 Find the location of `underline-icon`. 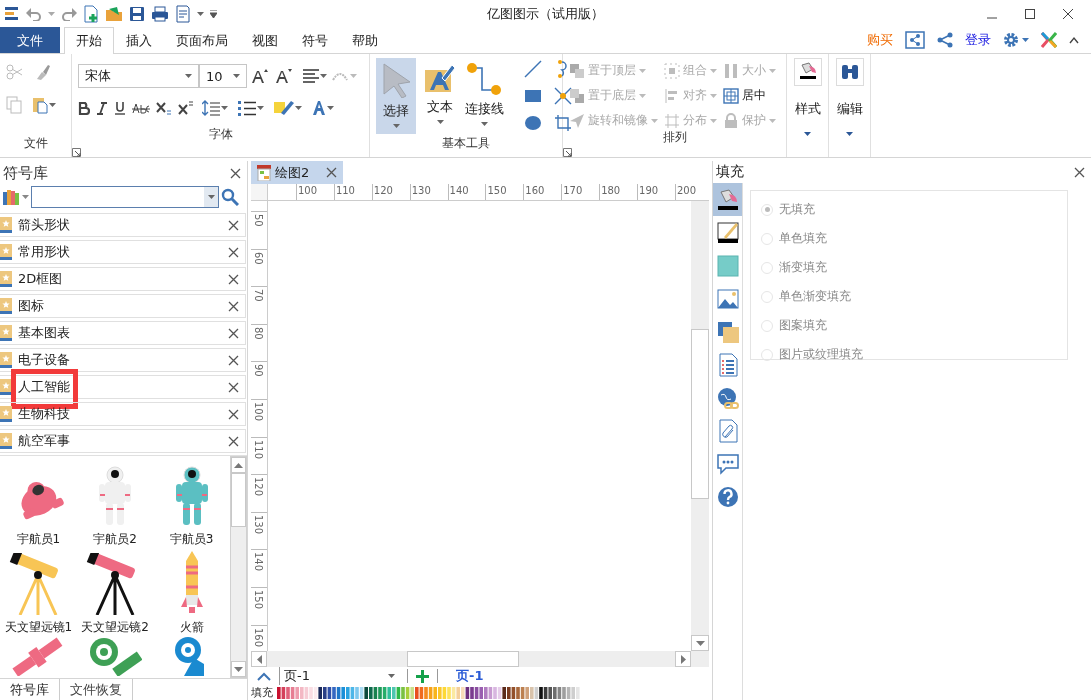

underline-icon is located at coordinates (120, 108).